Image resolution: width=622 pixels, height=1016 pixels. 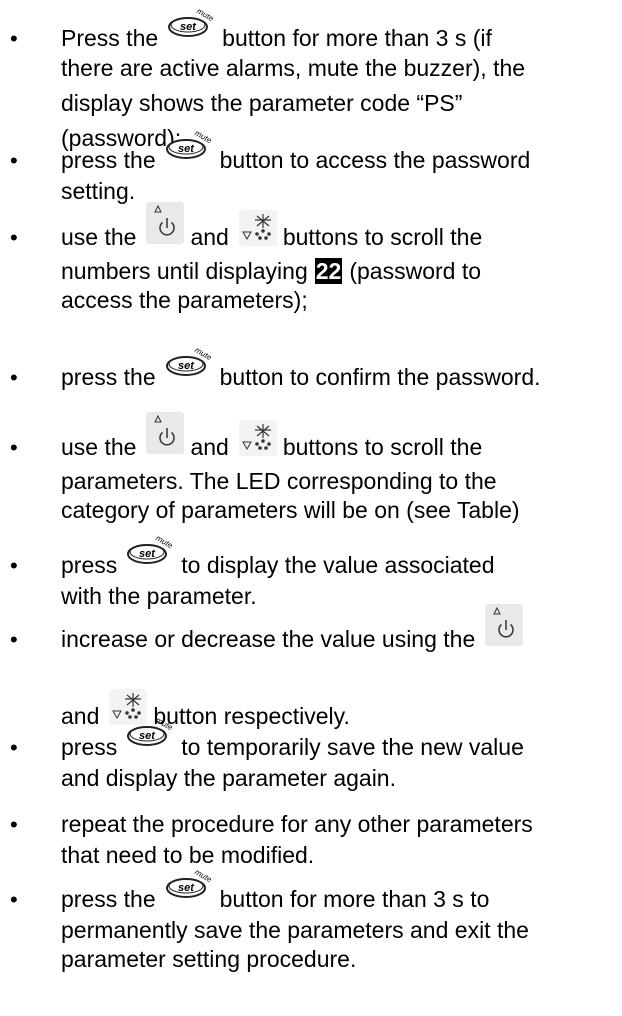 I want to click on text-segment: button for more than 3 s (if, so click(x=357, y=38).